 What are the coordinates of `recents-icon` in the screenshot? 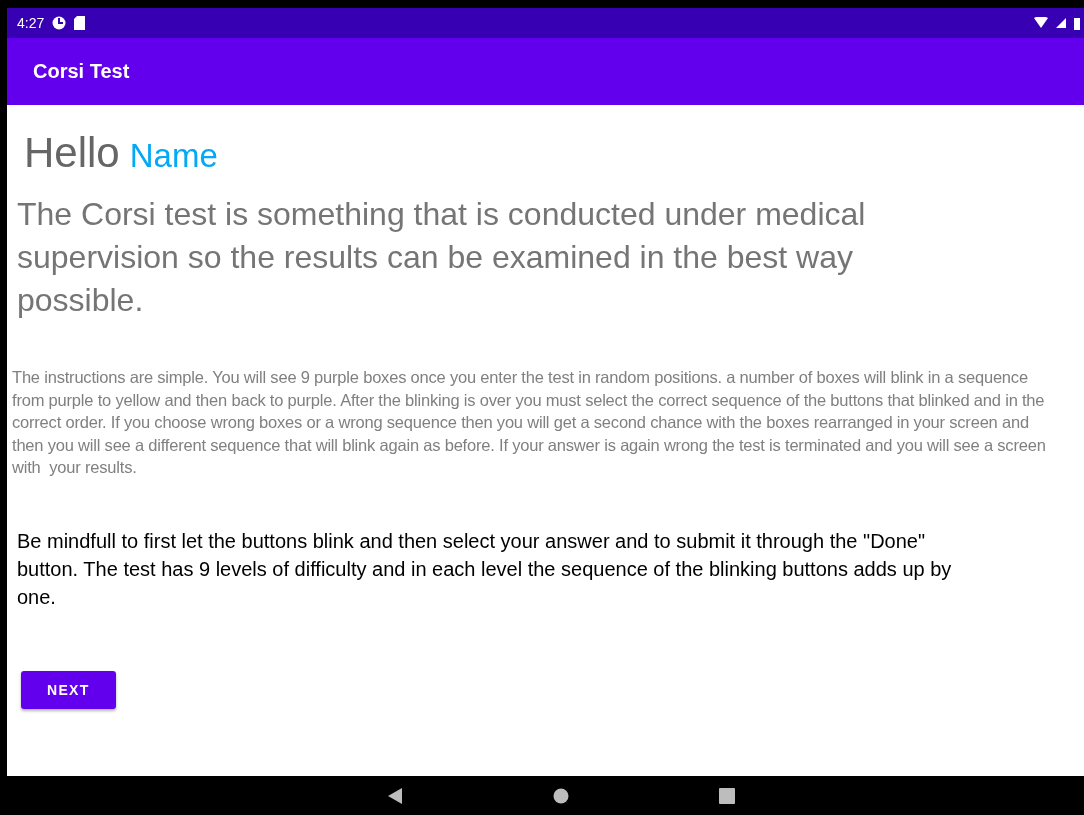 It's located at (726, 795).